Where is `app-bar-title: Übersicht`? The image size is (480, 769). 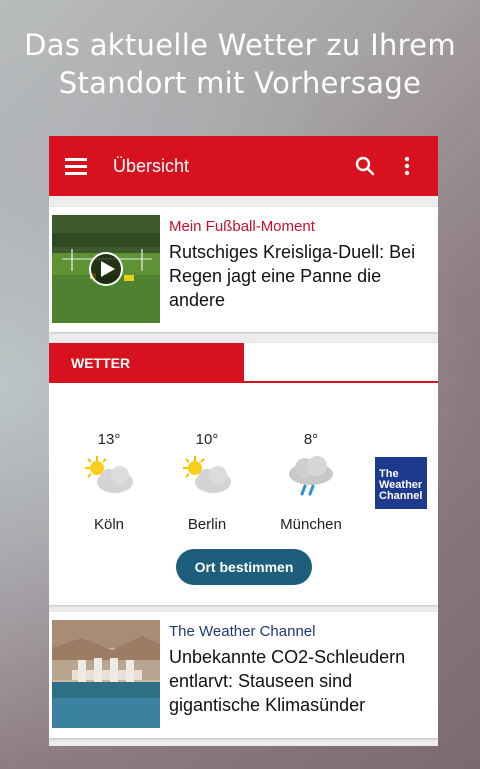 app-bar-title: Übersicht is located at coordinates (151, 165).